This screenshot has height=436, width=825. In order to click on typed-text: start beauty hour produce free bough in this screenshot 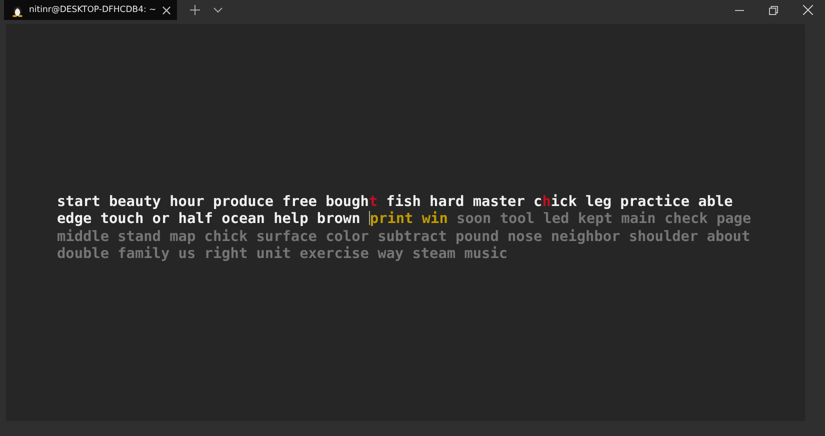, I will do `click(213, 202)`.